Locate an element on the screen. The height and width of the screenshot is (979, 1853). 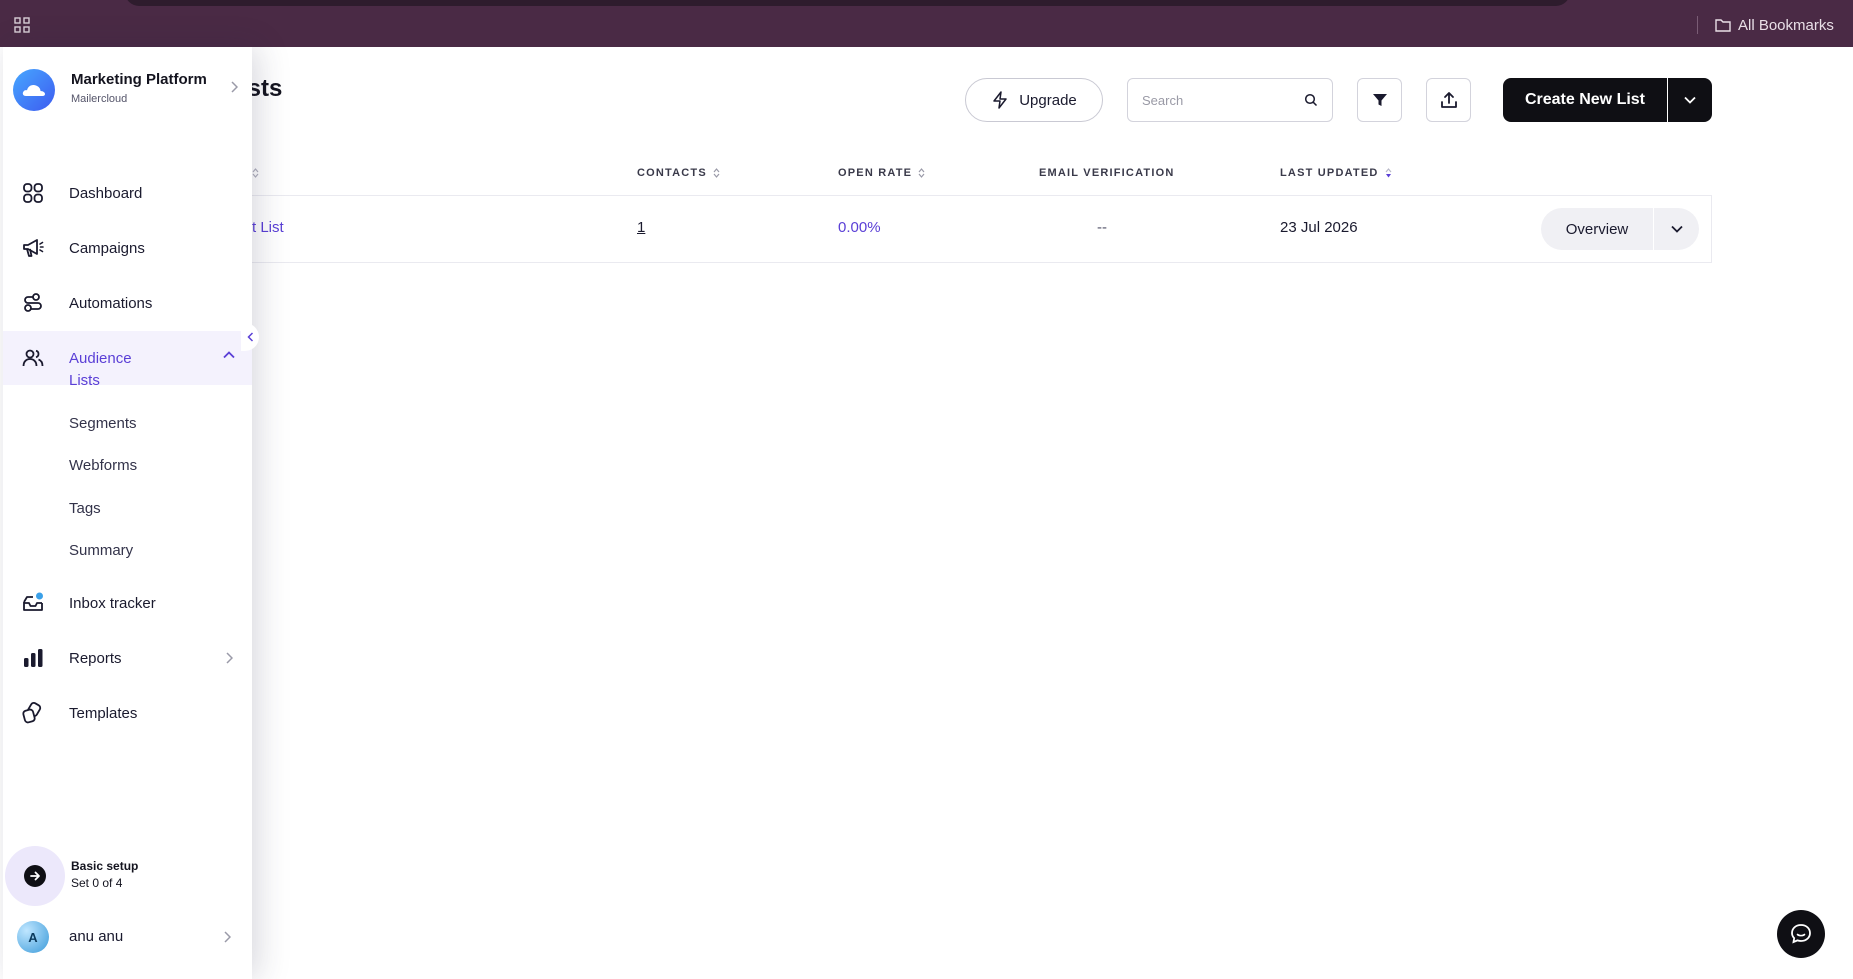
column-email-verification-label: EMAIL VERIFICATION is located at coordinates (1107, 173).